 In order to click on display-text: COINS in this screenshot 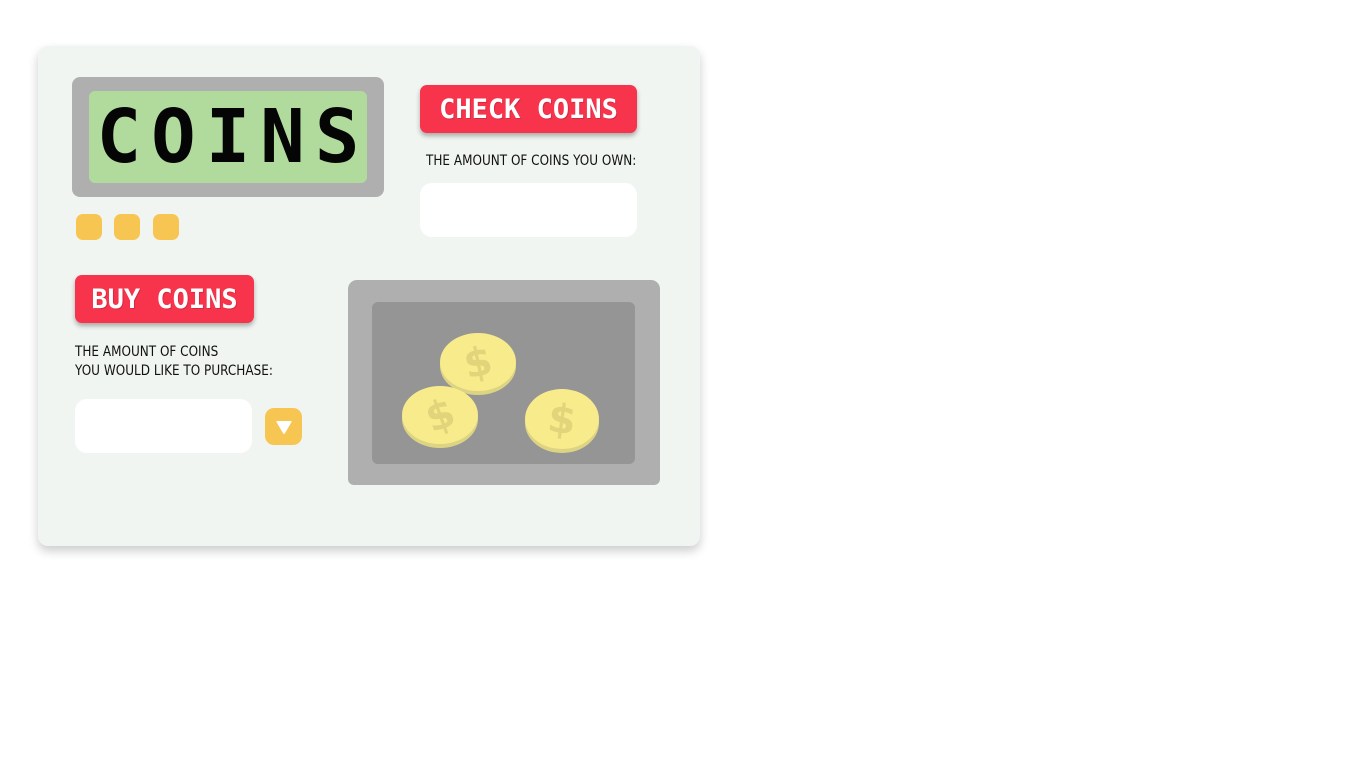, I will do `click(233, 137)`.